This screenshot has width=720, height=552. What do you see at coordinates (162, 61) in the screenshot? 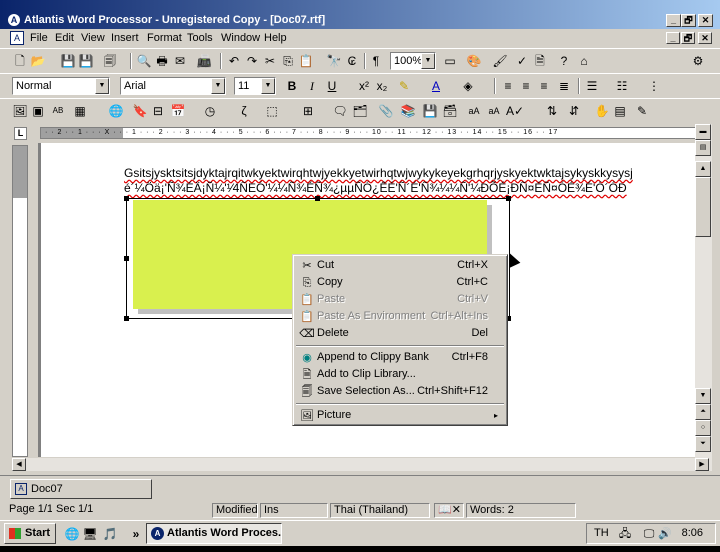
I see `print-icon: 🖶` at bounding box center [162, 61].